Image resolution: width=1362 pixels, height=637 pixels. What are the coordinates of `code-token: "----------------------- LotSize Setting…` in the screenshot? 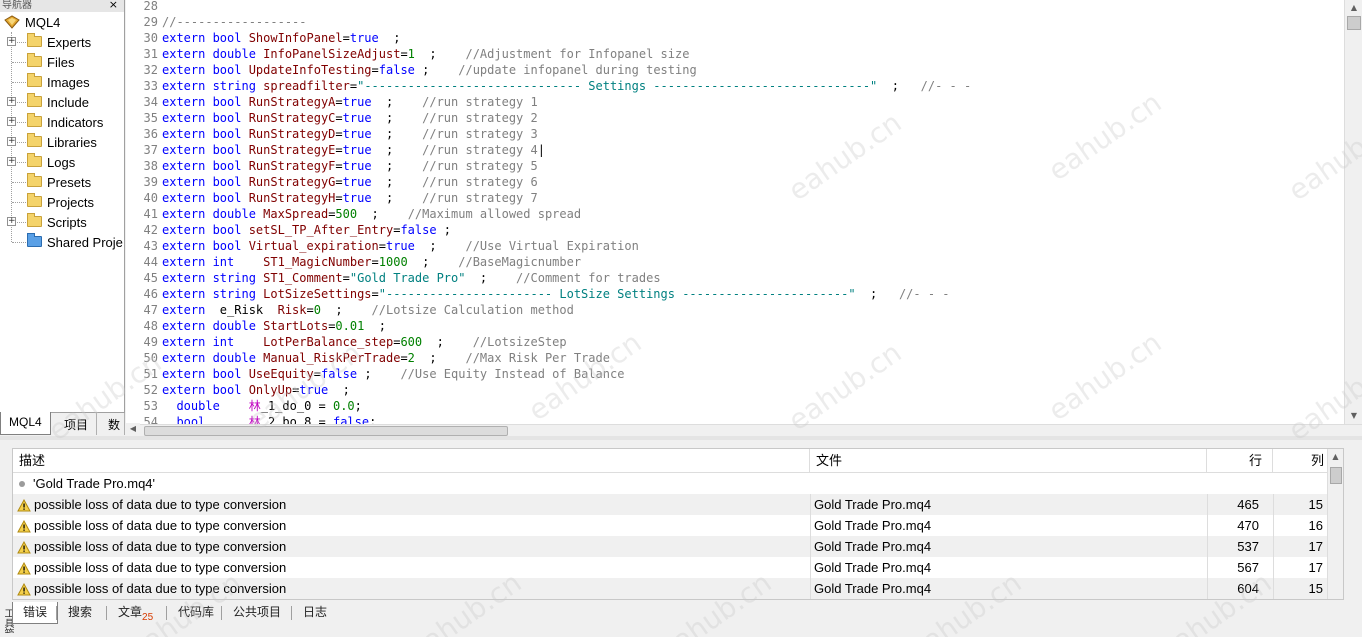 It's located at (617, 294).